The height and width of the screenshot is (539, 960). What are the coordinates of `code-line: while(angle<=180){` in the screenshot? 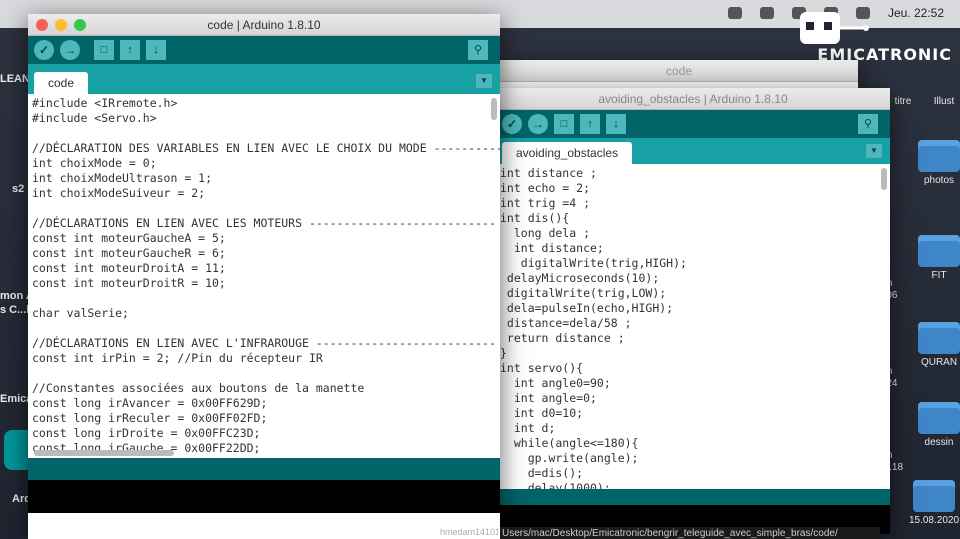 It's located at (695, 443).